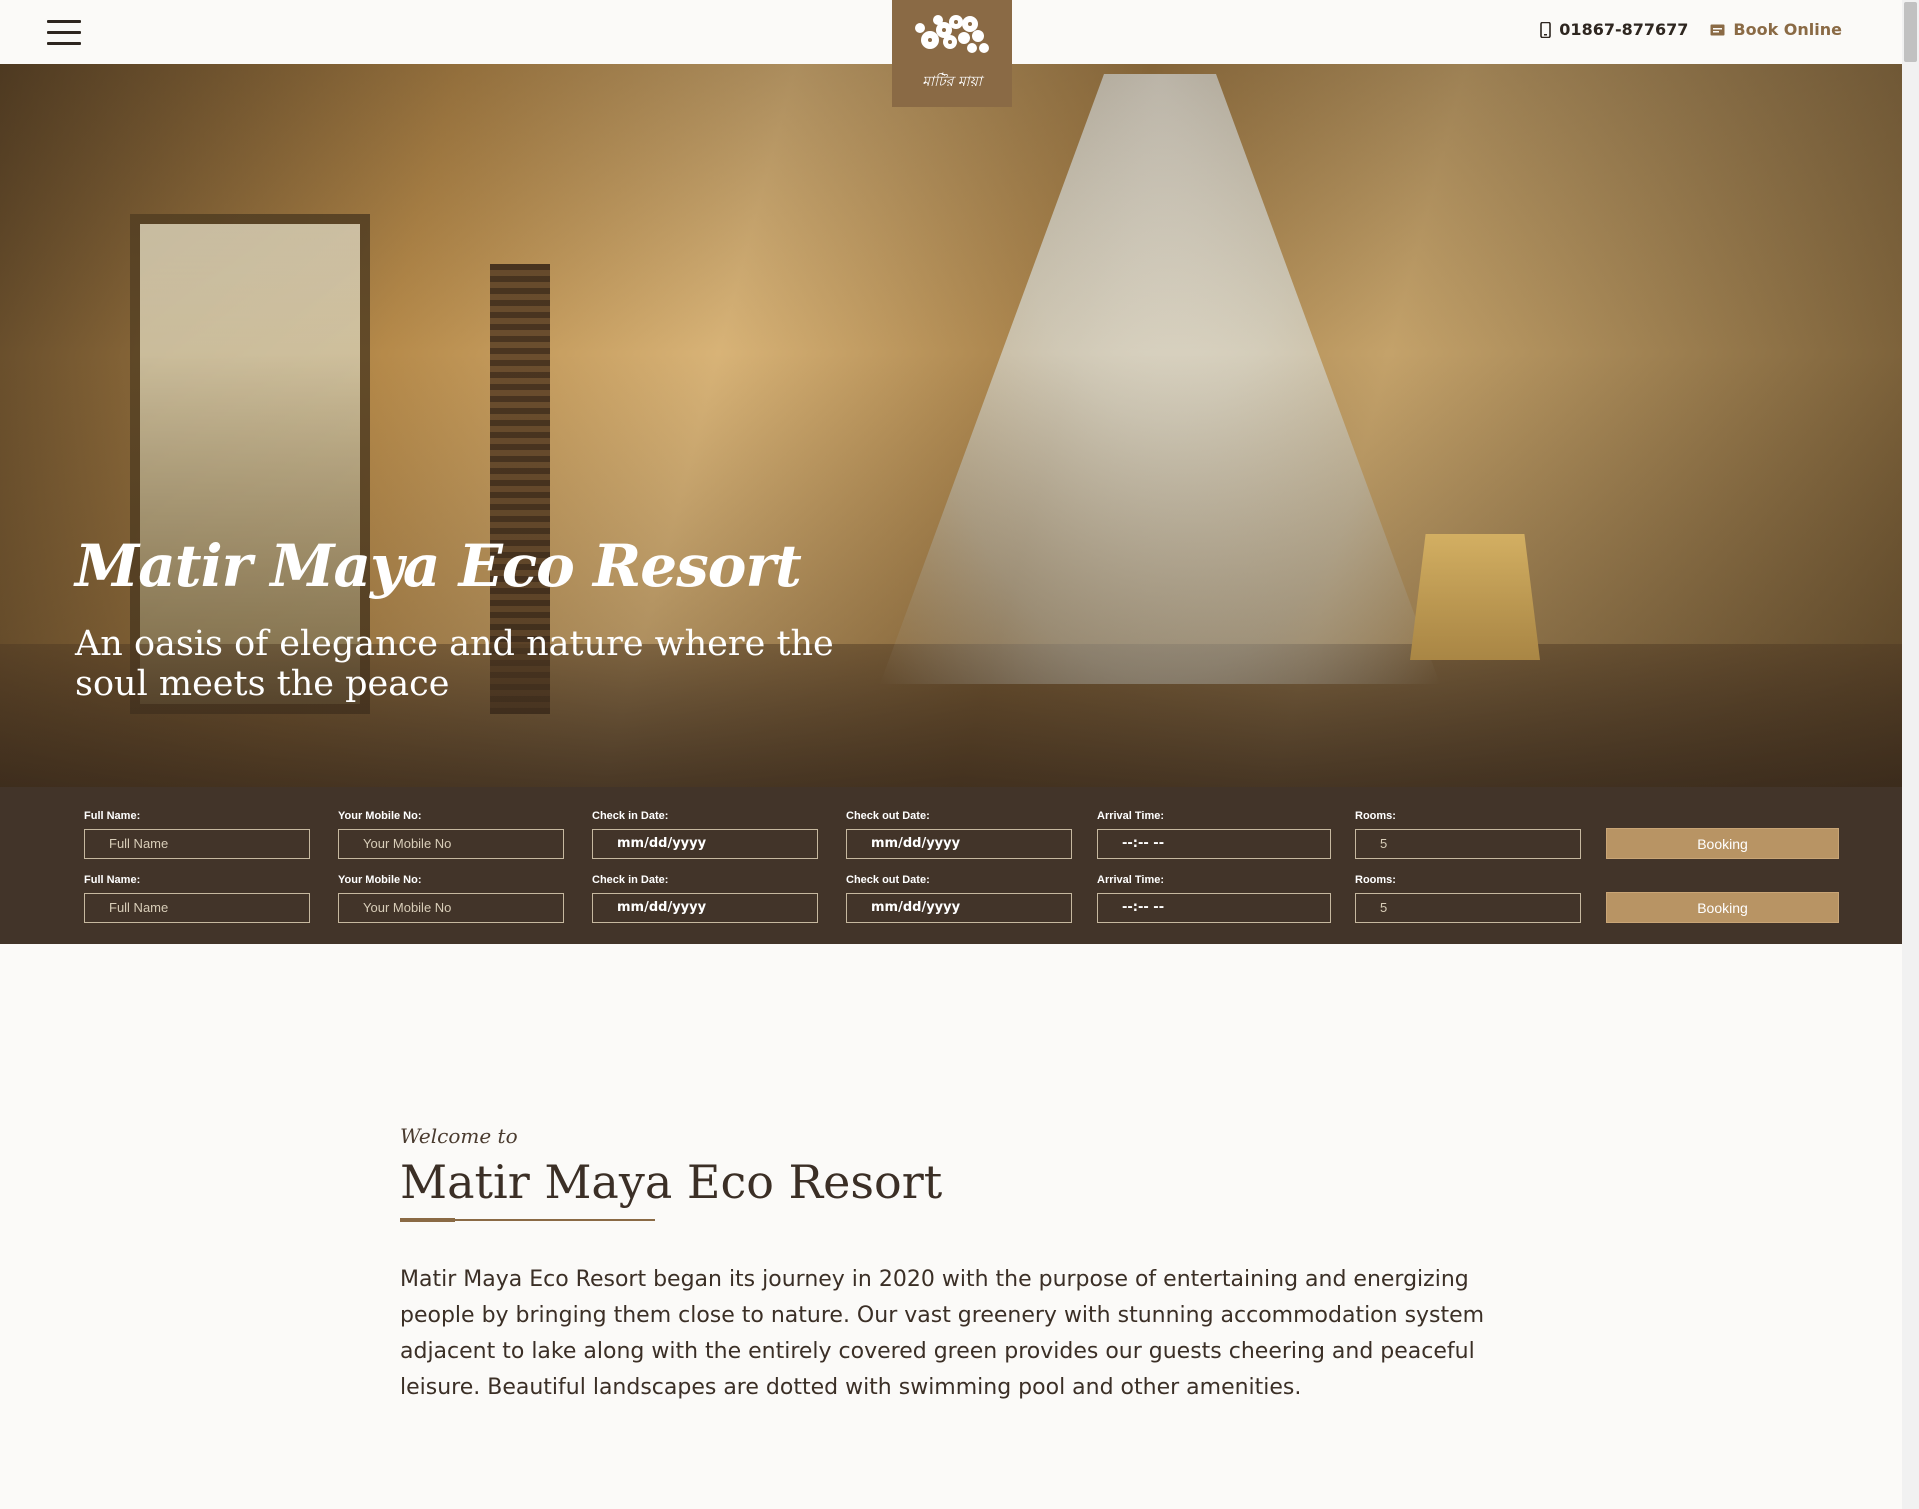 The width and height of the screenshot is (1919, 1509). Describe the element at coordinates (459, 1136) in the screenshot. I see `welcome-eyebrow: Welcome to` at that location.